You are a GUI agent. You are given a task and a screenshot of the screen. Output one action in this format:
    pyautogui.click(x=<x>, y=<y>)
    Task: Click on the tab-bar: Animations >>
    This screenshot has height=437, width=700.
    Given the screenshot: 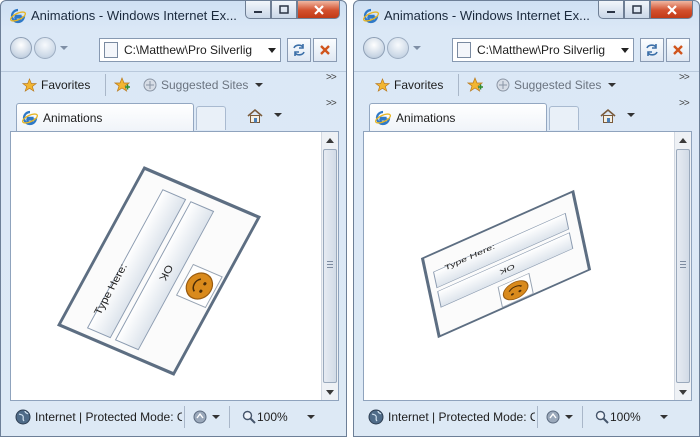 What is the action you would take?
    pyautogui.click(x=173, y=114)
    